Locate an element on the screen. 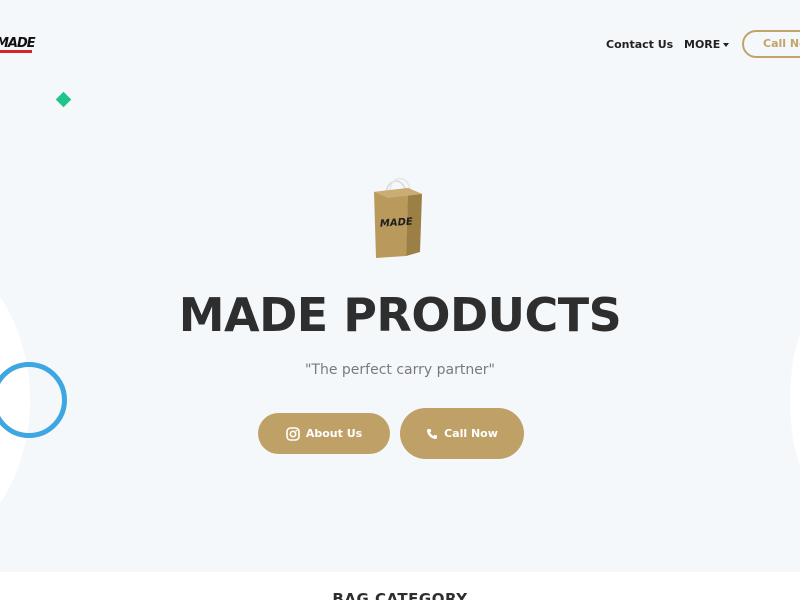  call-now-label: Call Now is located at coordinates (471, 433).